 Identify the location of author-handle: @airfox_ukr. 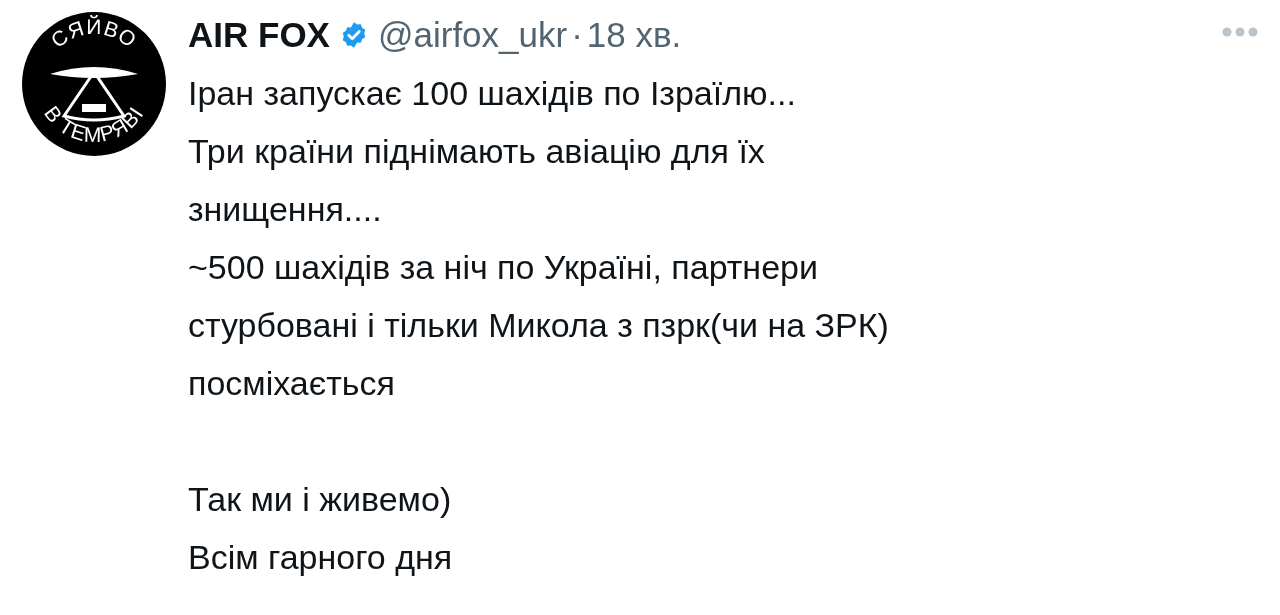
(472, 35).